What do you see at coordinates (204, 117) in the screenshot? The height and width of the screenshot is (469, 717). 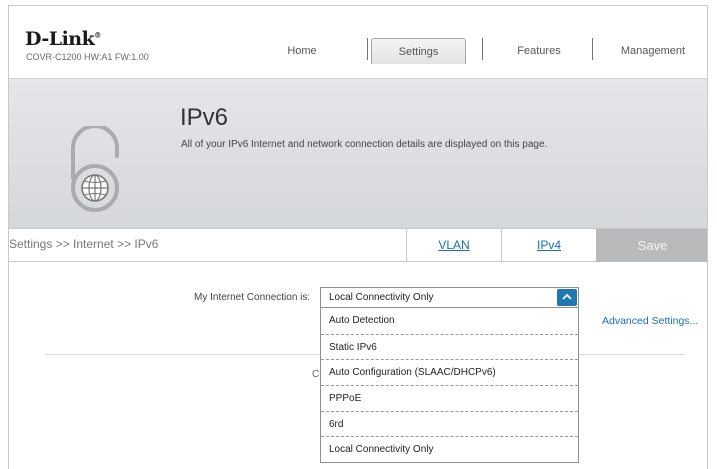 I see `page-title: IPv6` at bounding box center [204, 117].